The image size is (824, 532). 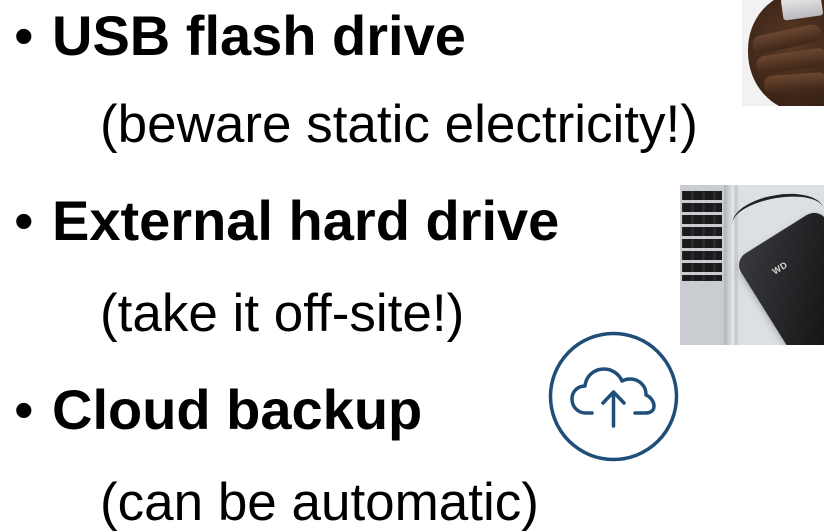 I want to click on bullet-cloud-backup: • Cloud backup, so click(x=218, y=410).